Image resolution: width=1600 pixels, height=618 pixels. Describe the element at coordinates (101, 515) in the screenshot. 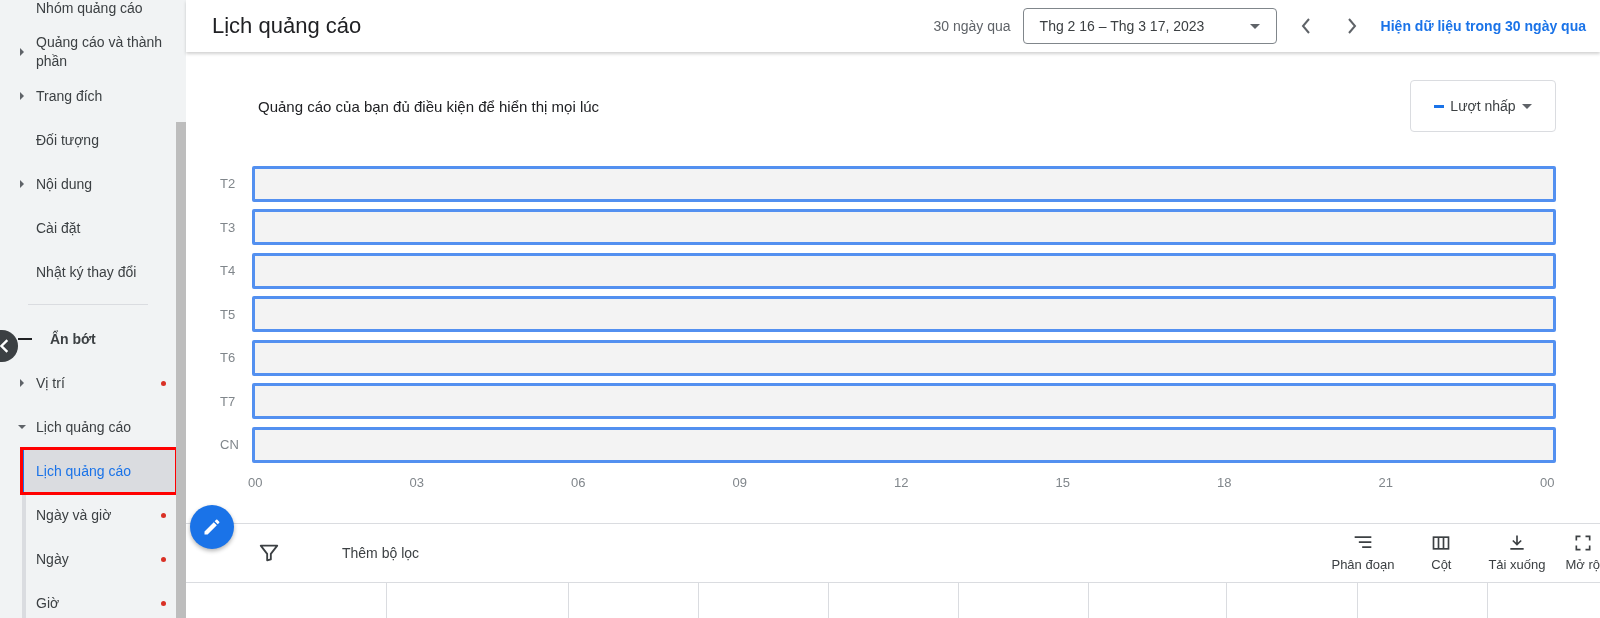

I see `sidebar-item: Ngày và giờ` at that location.